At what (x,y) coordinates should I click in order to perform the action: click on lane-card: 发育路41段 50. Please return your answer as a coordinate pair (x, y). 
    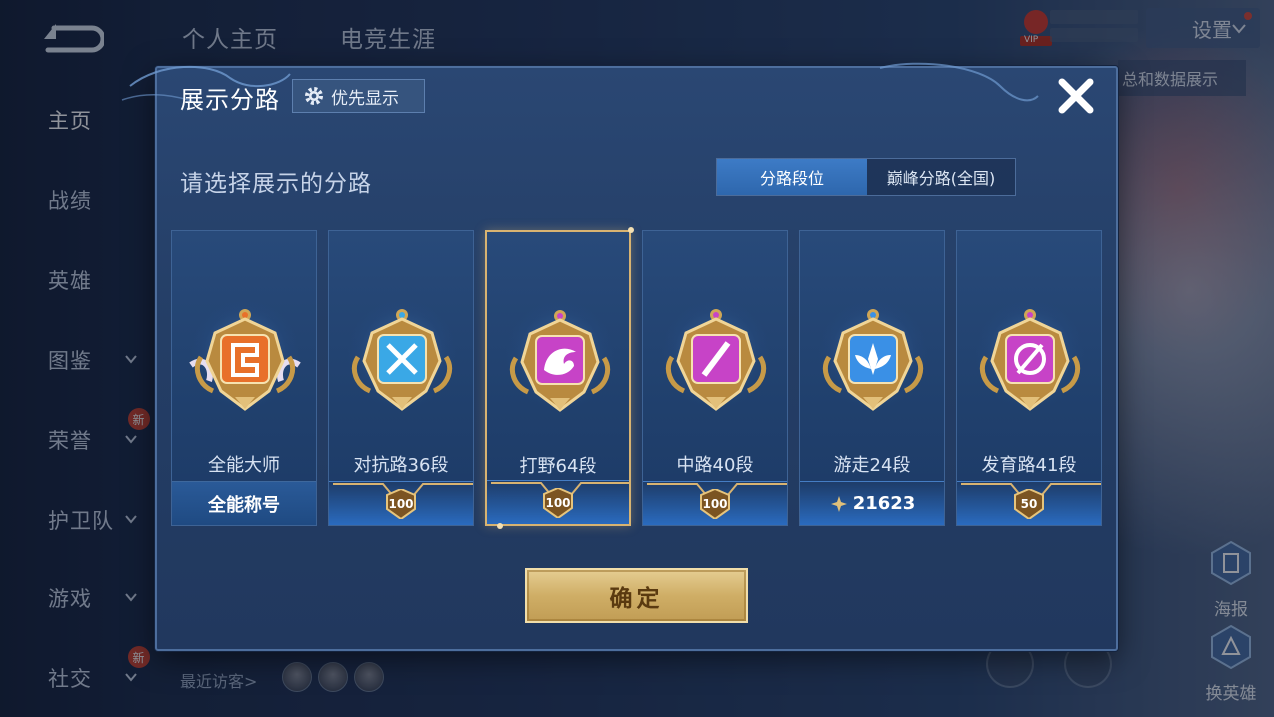
    Looking at the image, I should click on (1029, 378).